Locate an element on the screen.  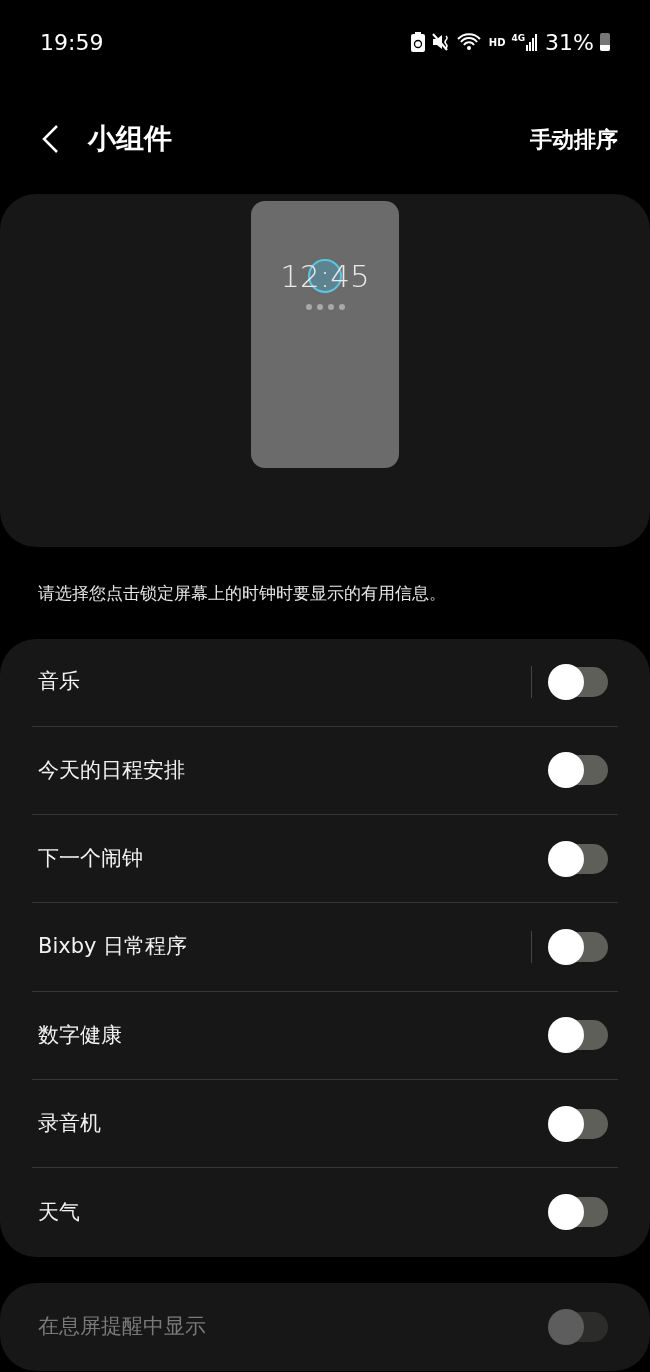
battery-saver-icon is located at coordinates (417, 42).